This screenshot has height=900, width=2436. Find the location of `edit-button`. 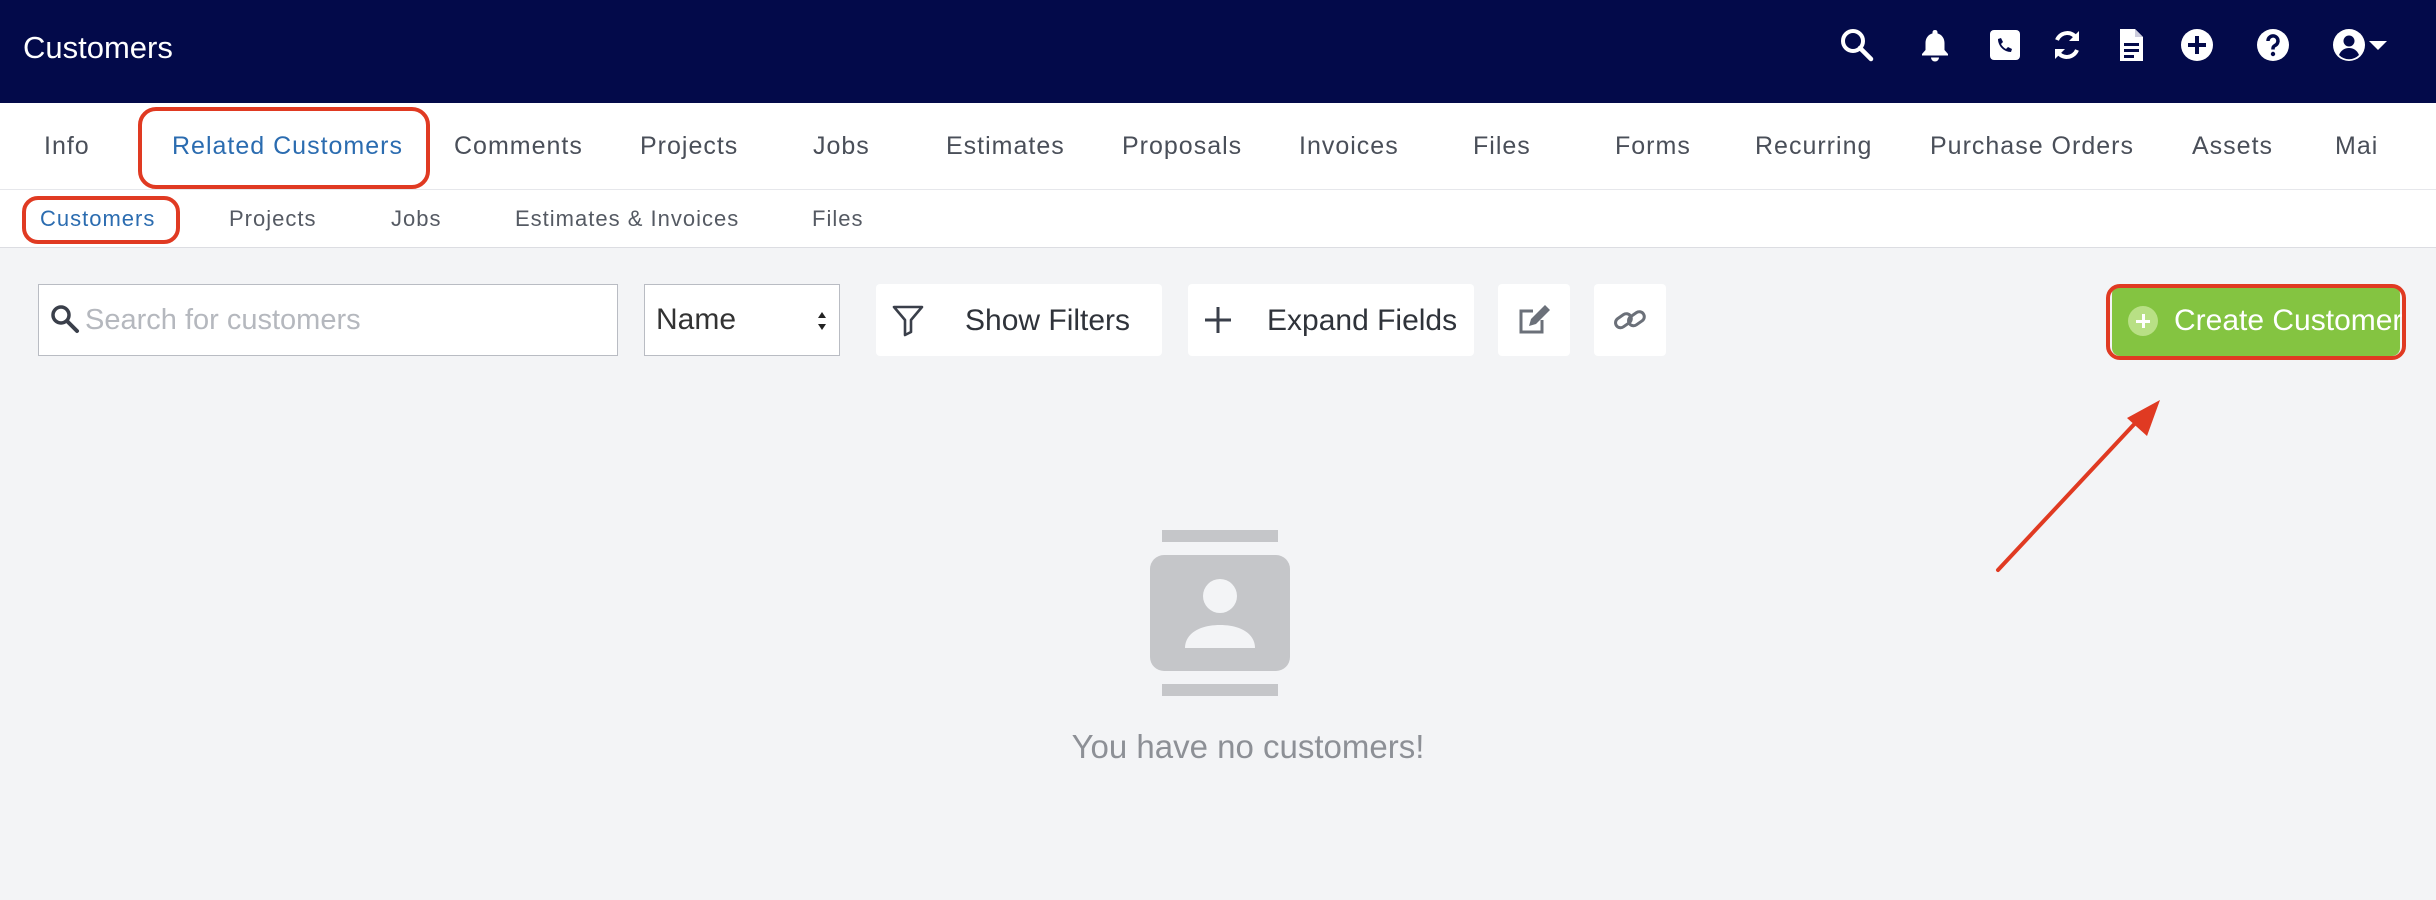

edit-button is located at coordinates (1534, 320).